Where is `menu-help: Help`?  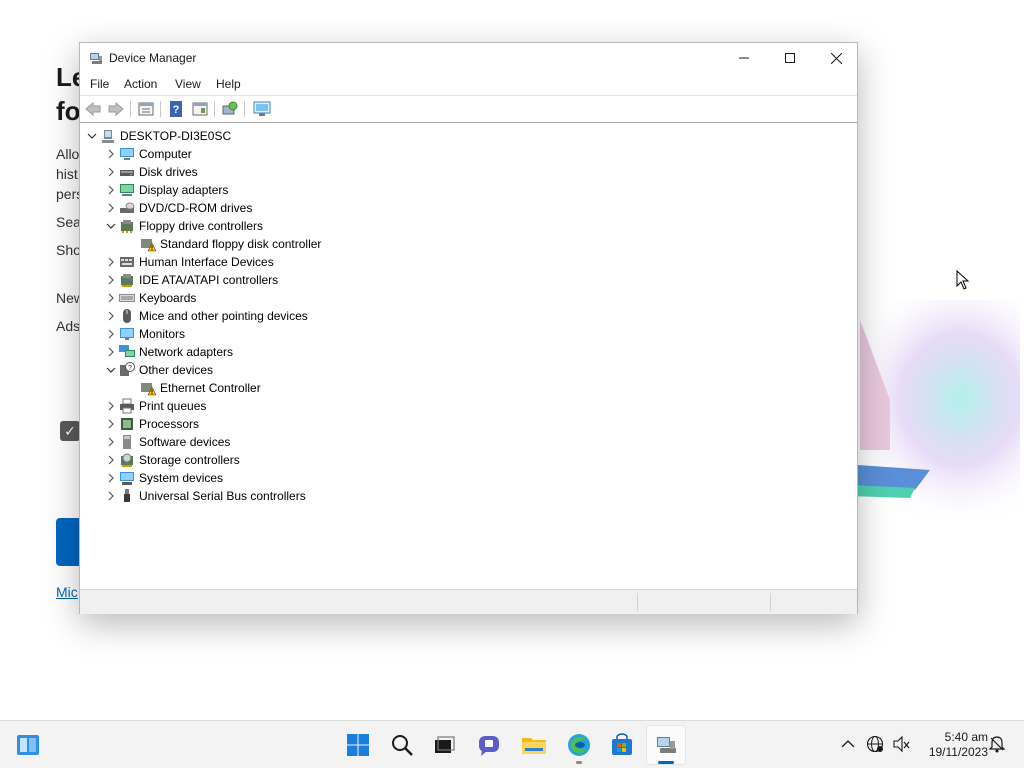 menu-help: Help is located at coordinates (228, 84).